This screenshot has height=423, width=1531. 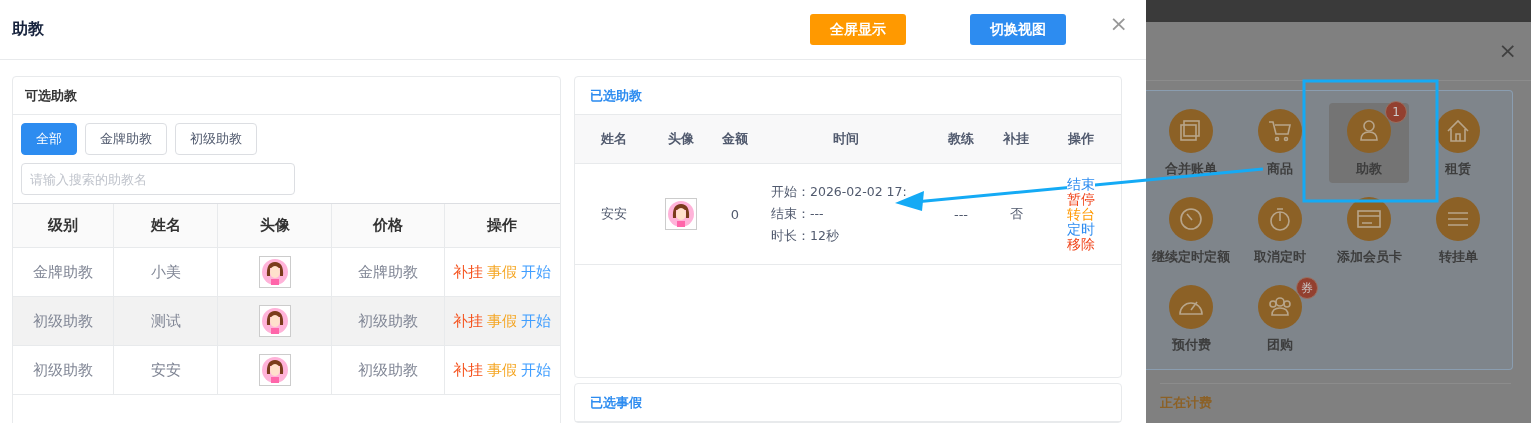 What do you see at coordinates (1369, 131) in the screenshot?
I see `person-icon` at bounding box center [1369, 131].